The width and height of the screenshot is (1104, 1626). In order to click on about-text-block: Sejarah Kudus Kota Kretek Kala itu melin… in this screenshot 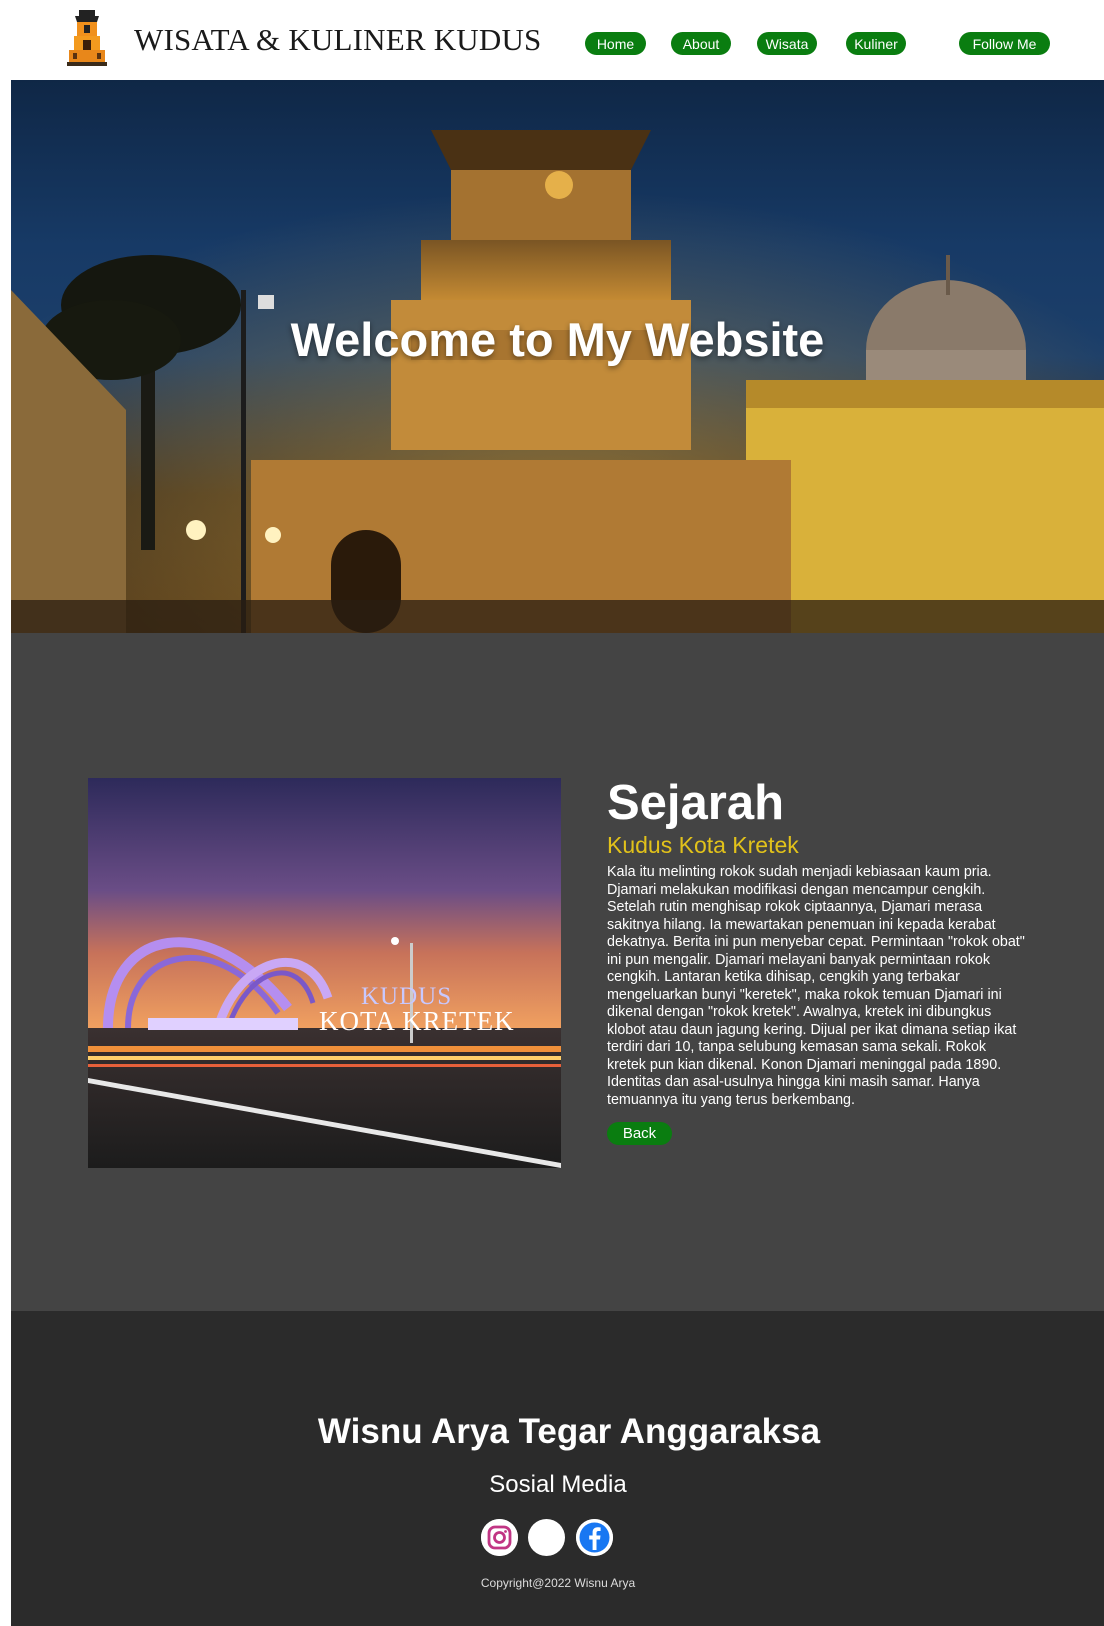, I will do `click(817, 960)`.